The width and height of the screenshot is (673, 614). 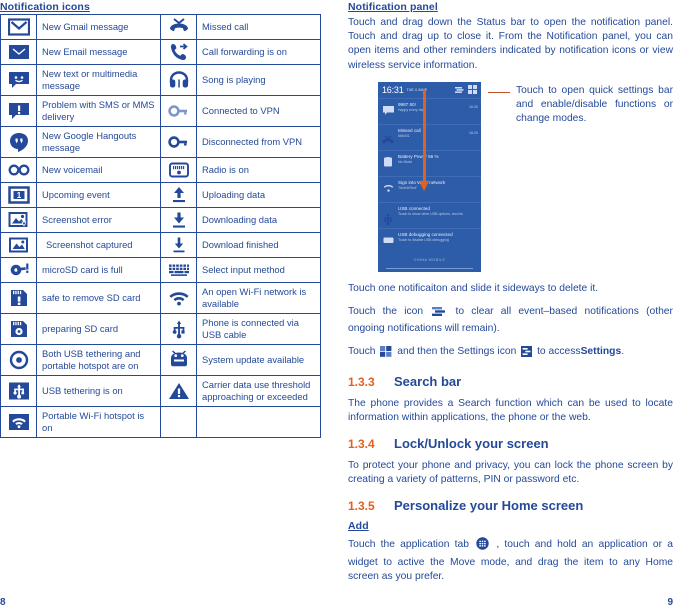 What do you see at coordinates (18, 170) in the screenshot?
I see `voicemail-icon` at bounding box center [18, 170].